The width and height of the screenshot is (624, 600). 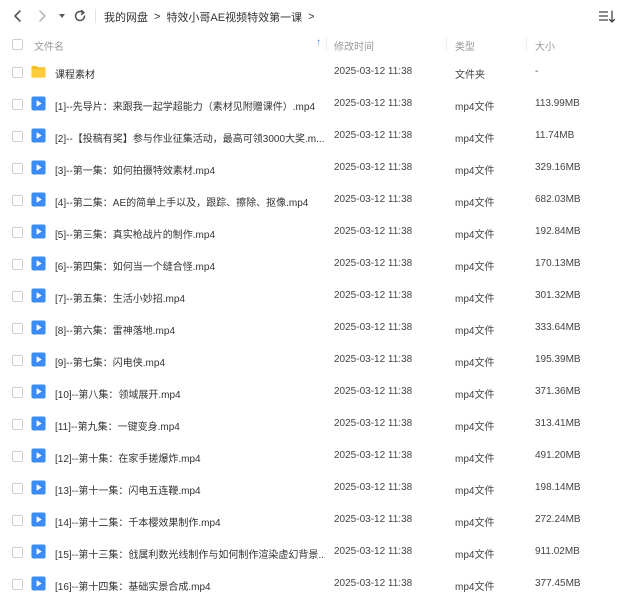 I want to click on toolbar: 我的网盘 > 特效小哥AE视频特效第一课 >, so click(x=312, y=16).